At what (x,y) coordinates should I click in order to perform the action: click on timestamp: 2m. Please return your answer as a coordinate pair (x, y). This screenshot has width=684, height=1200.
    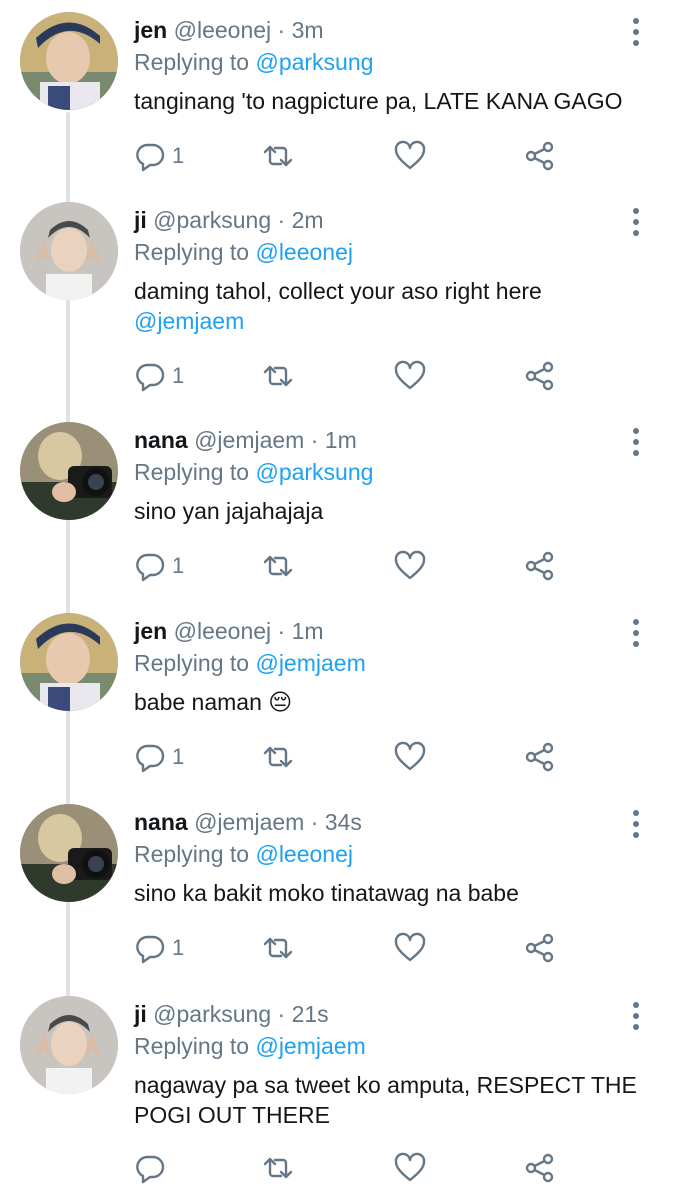
    Looking at the image, I should click on (308, 220).